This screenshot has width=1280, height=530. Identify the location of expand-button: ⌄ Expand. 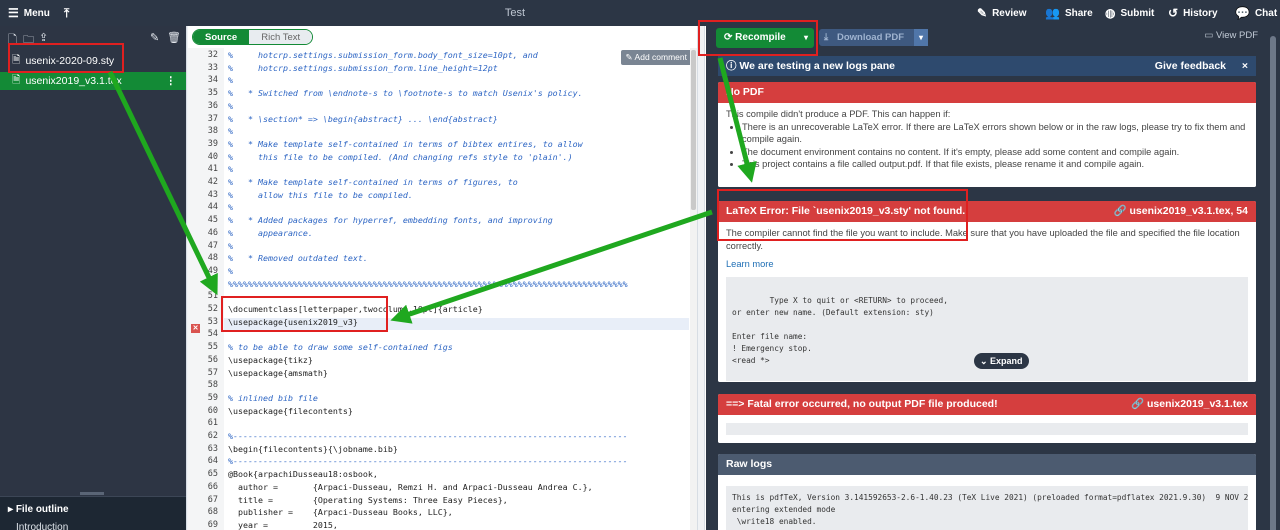
(1001, 360).